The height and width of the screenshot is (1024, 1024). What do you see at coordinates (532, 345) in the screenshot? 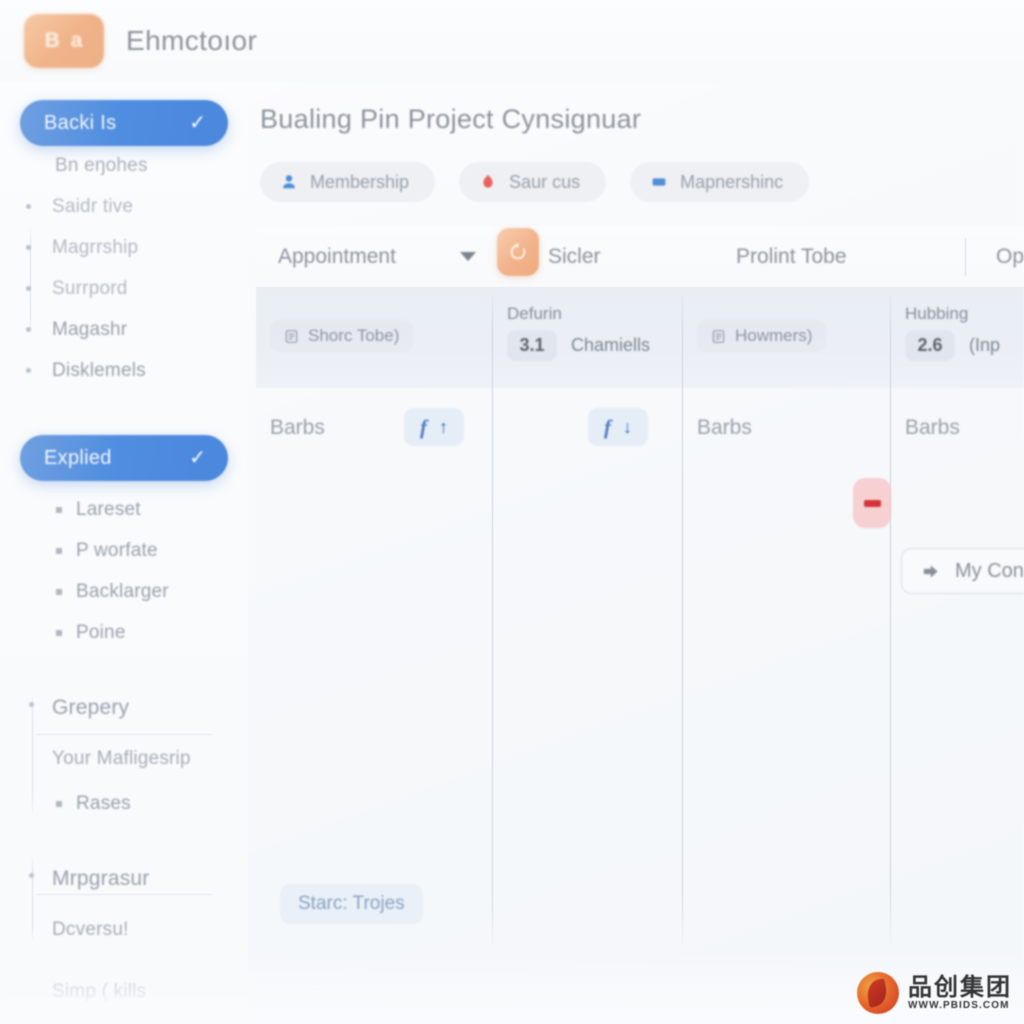
I see `metric-badge: 3.1` at bounding box center [532, 345].